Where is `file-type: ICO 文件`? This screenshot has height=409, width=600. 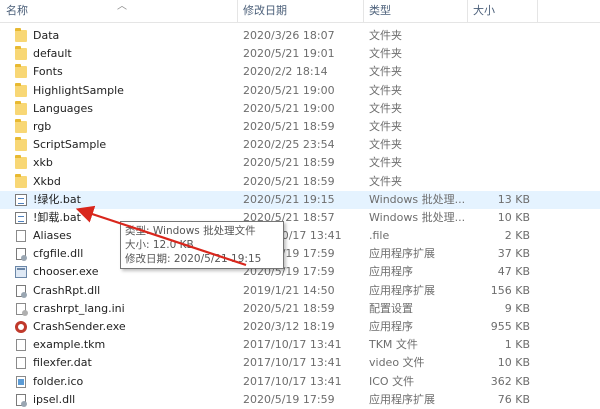
file-type: ICO 文件 is located at coordinates (392, 381).